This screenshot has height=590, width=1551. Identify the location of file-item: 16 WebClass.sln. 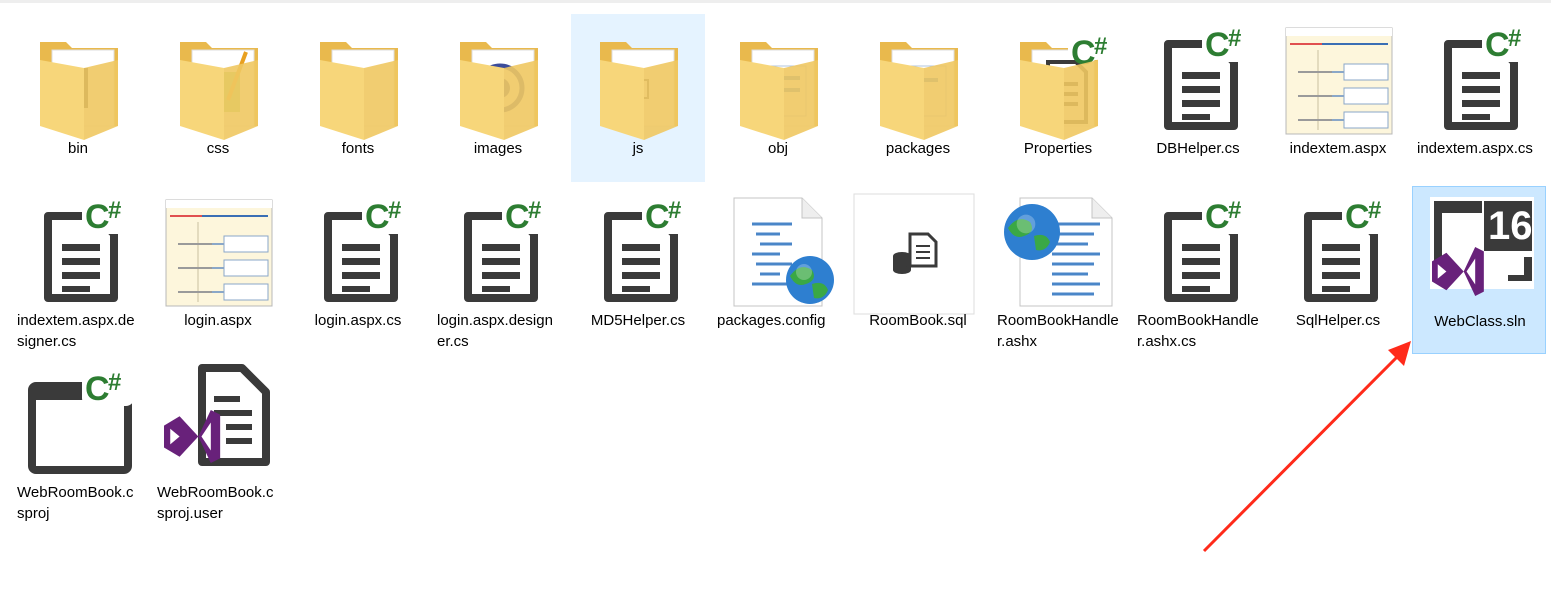
(1479, 270).